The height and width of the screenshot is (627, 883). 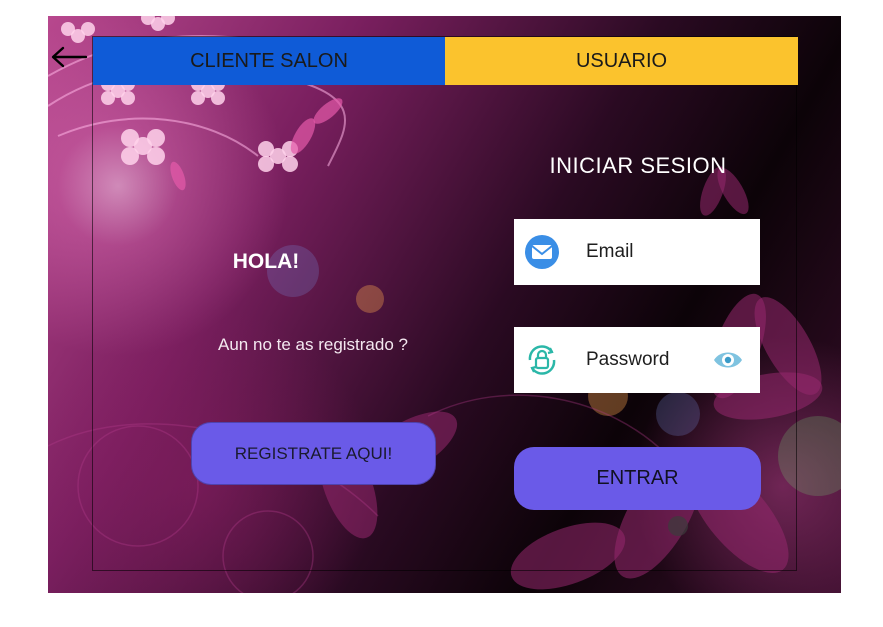 What do you see at coordinates (621, 61) in the screenshot?
I see `tab-usuario: USUARIO` at bounding box center [621, 61].